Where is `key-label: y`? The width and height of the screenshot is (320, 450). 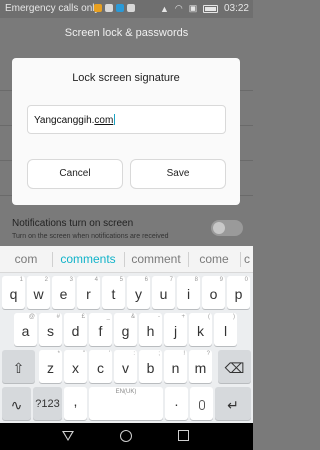
key-label: y is located at coordinates (138, 294).